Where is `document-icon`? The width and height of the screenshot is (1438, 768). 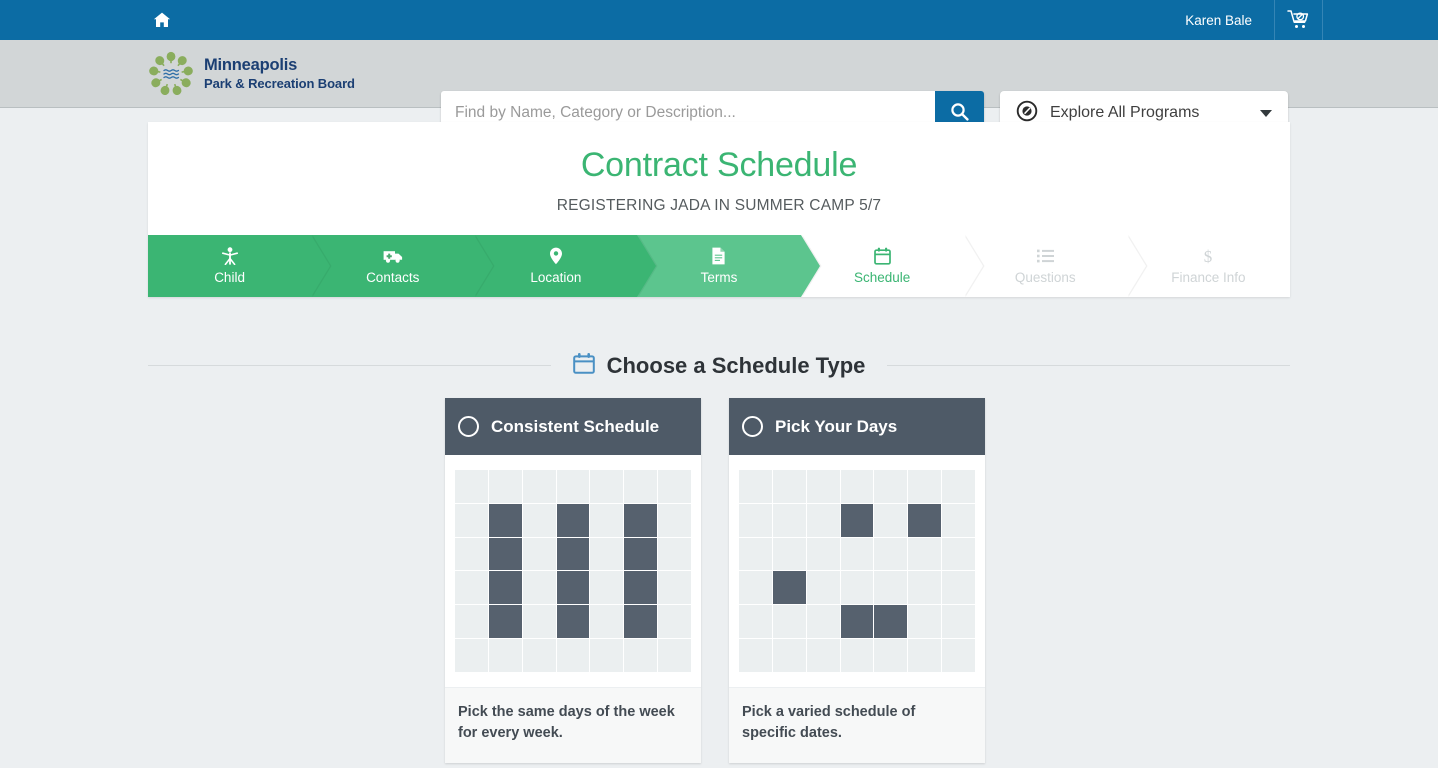
document-icon is located at coordinates (718, 256).